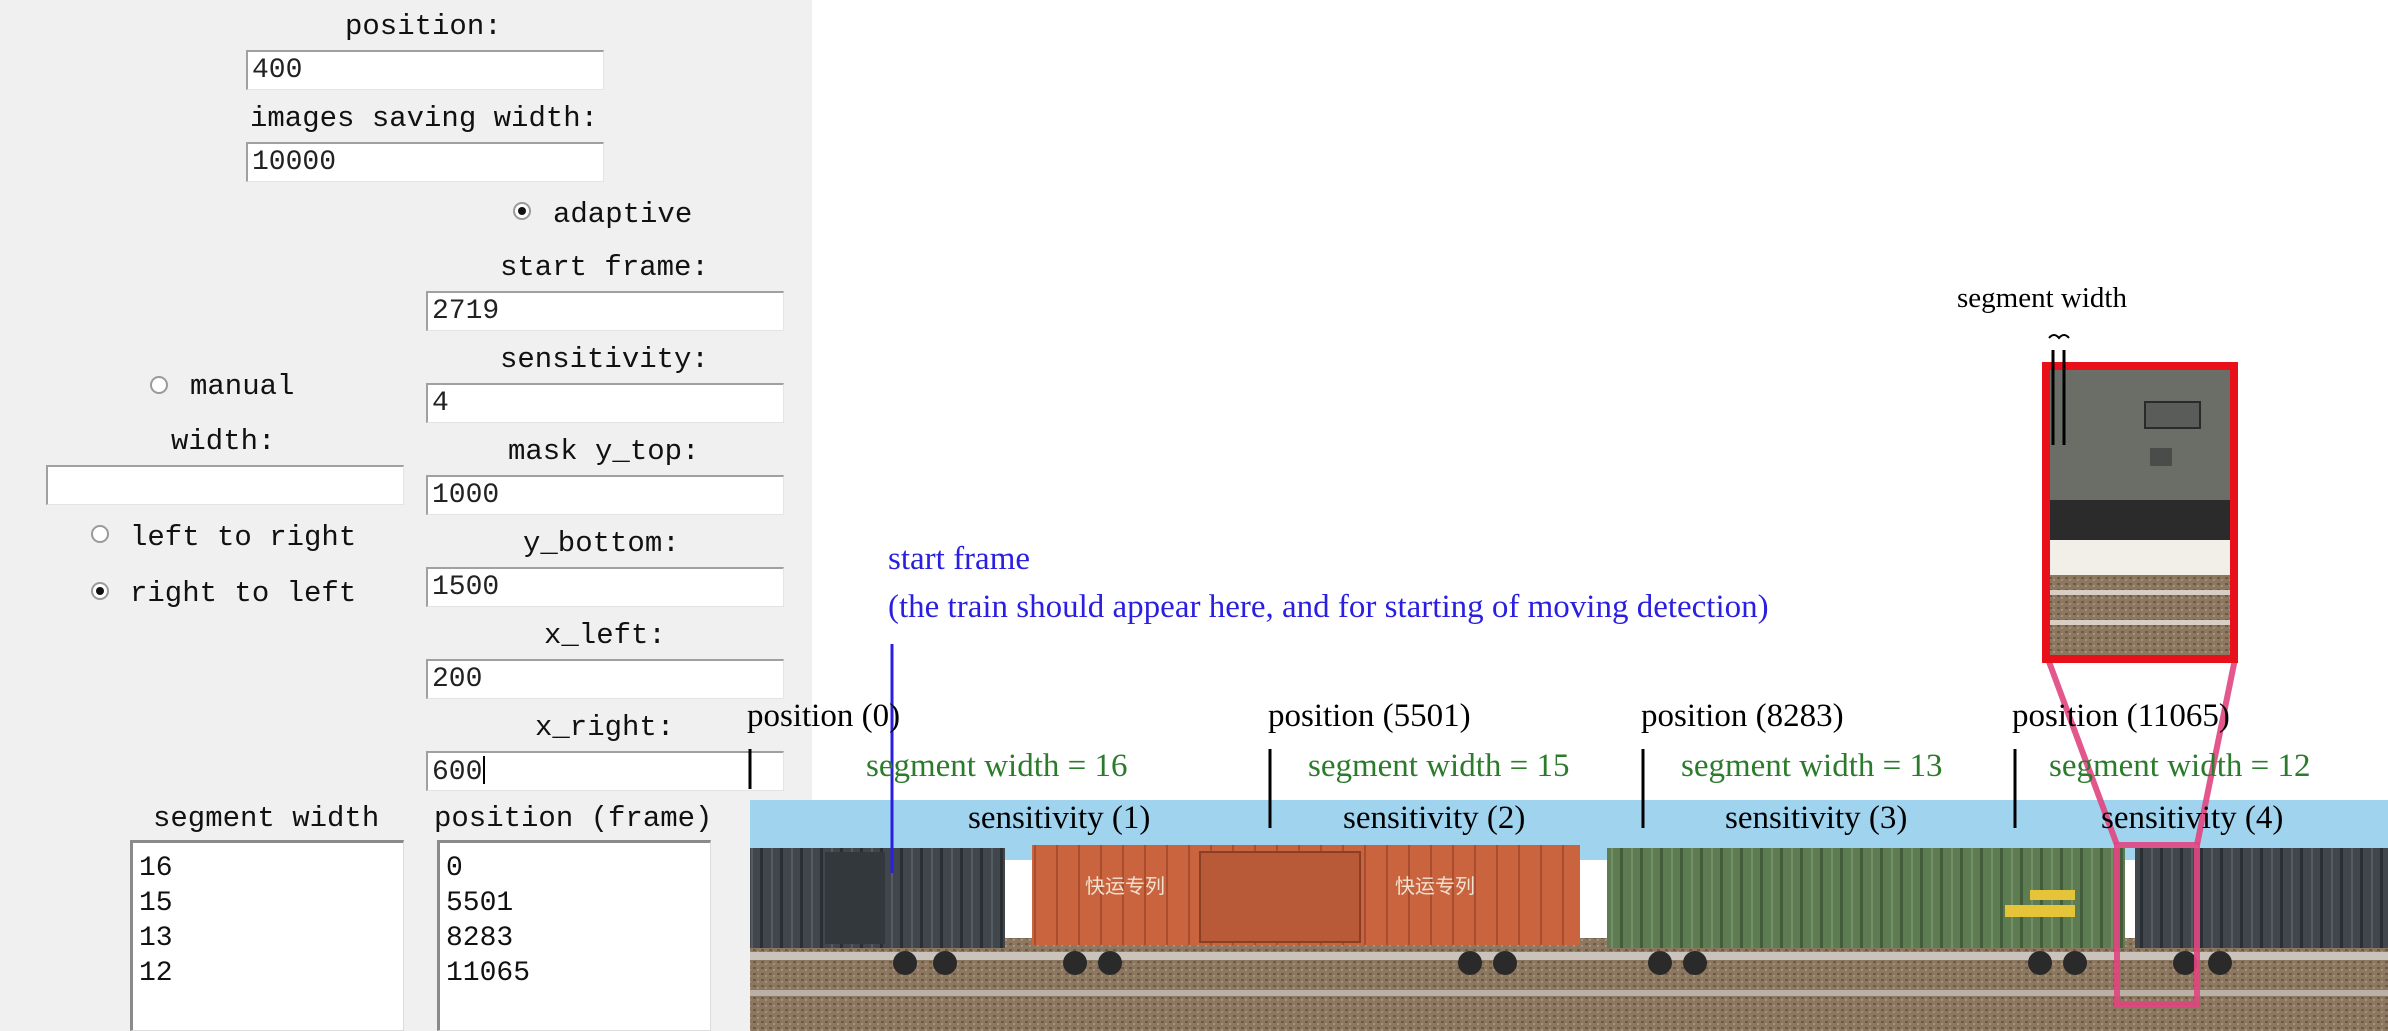 This screenshot has width=2388, height=1031. Describe the element at coordinates (1816, 818) in the screenshot. I see `sensitivity-label-3: sensitivity (3)` at that location.